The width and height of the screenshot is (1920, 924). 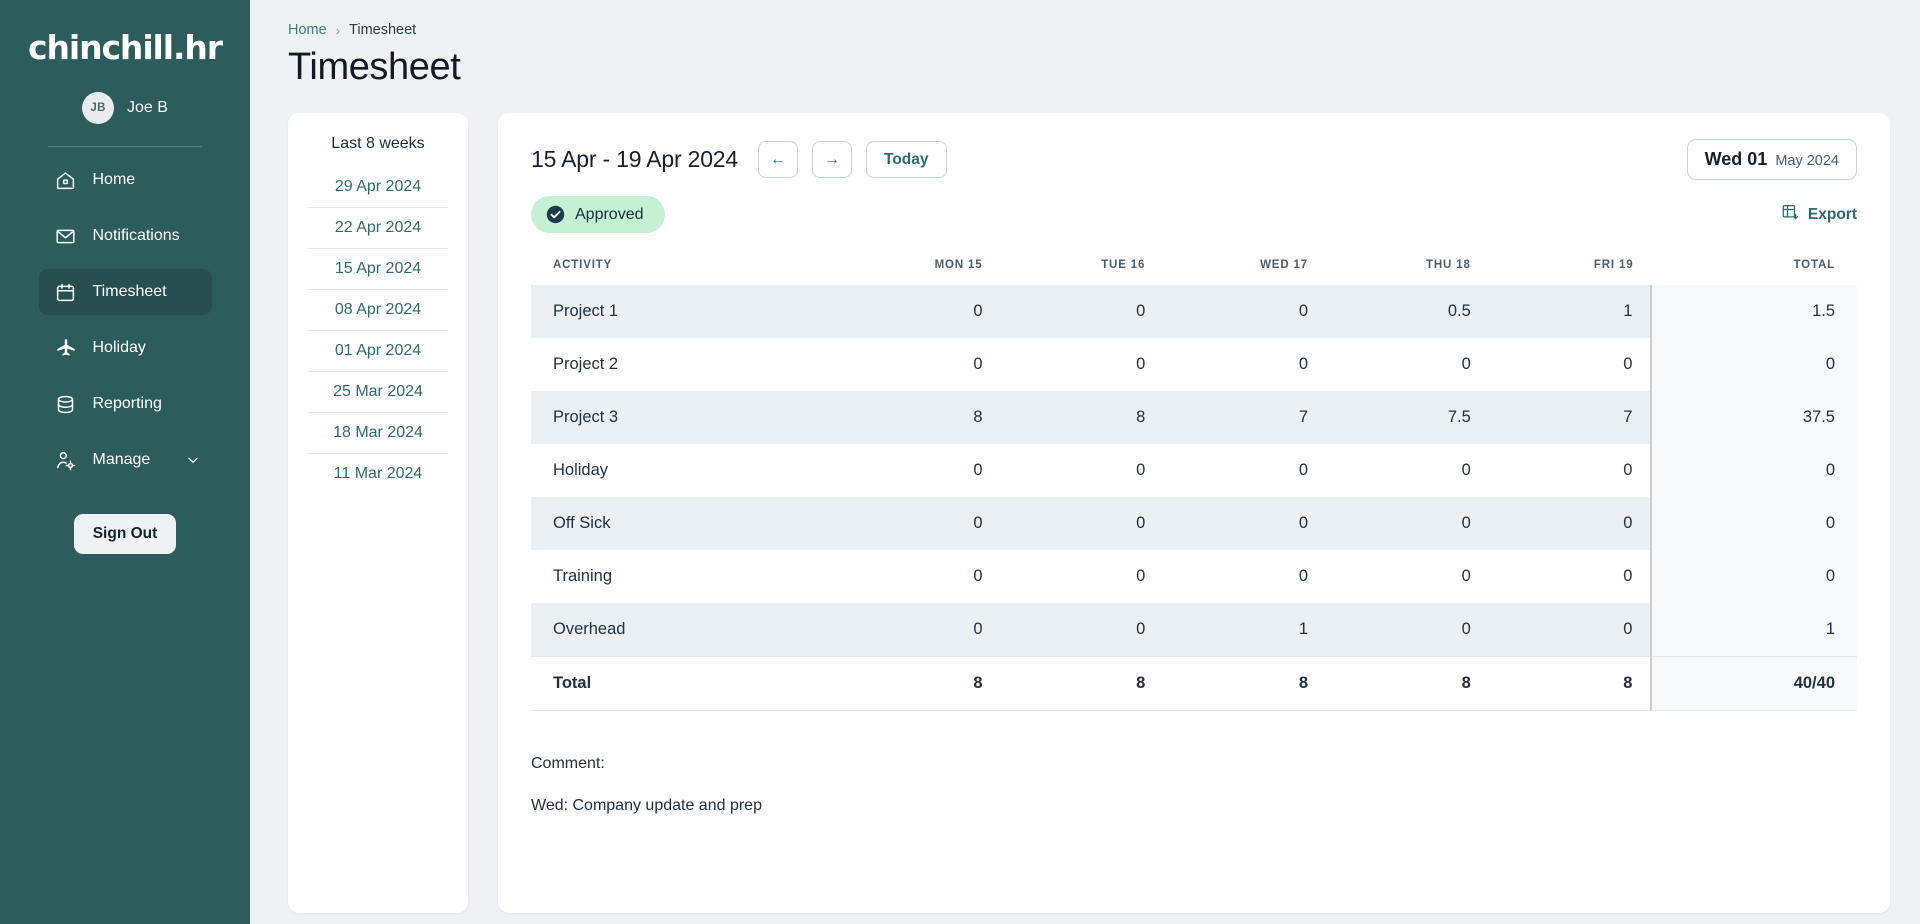 I want to click on next-week-button: →, so click(x=832, y=159).